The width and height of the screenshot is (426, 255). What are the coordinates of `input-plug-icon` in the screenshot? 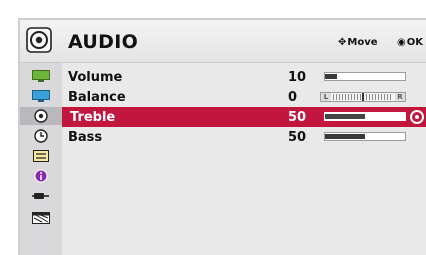 It's located at (40, 196).